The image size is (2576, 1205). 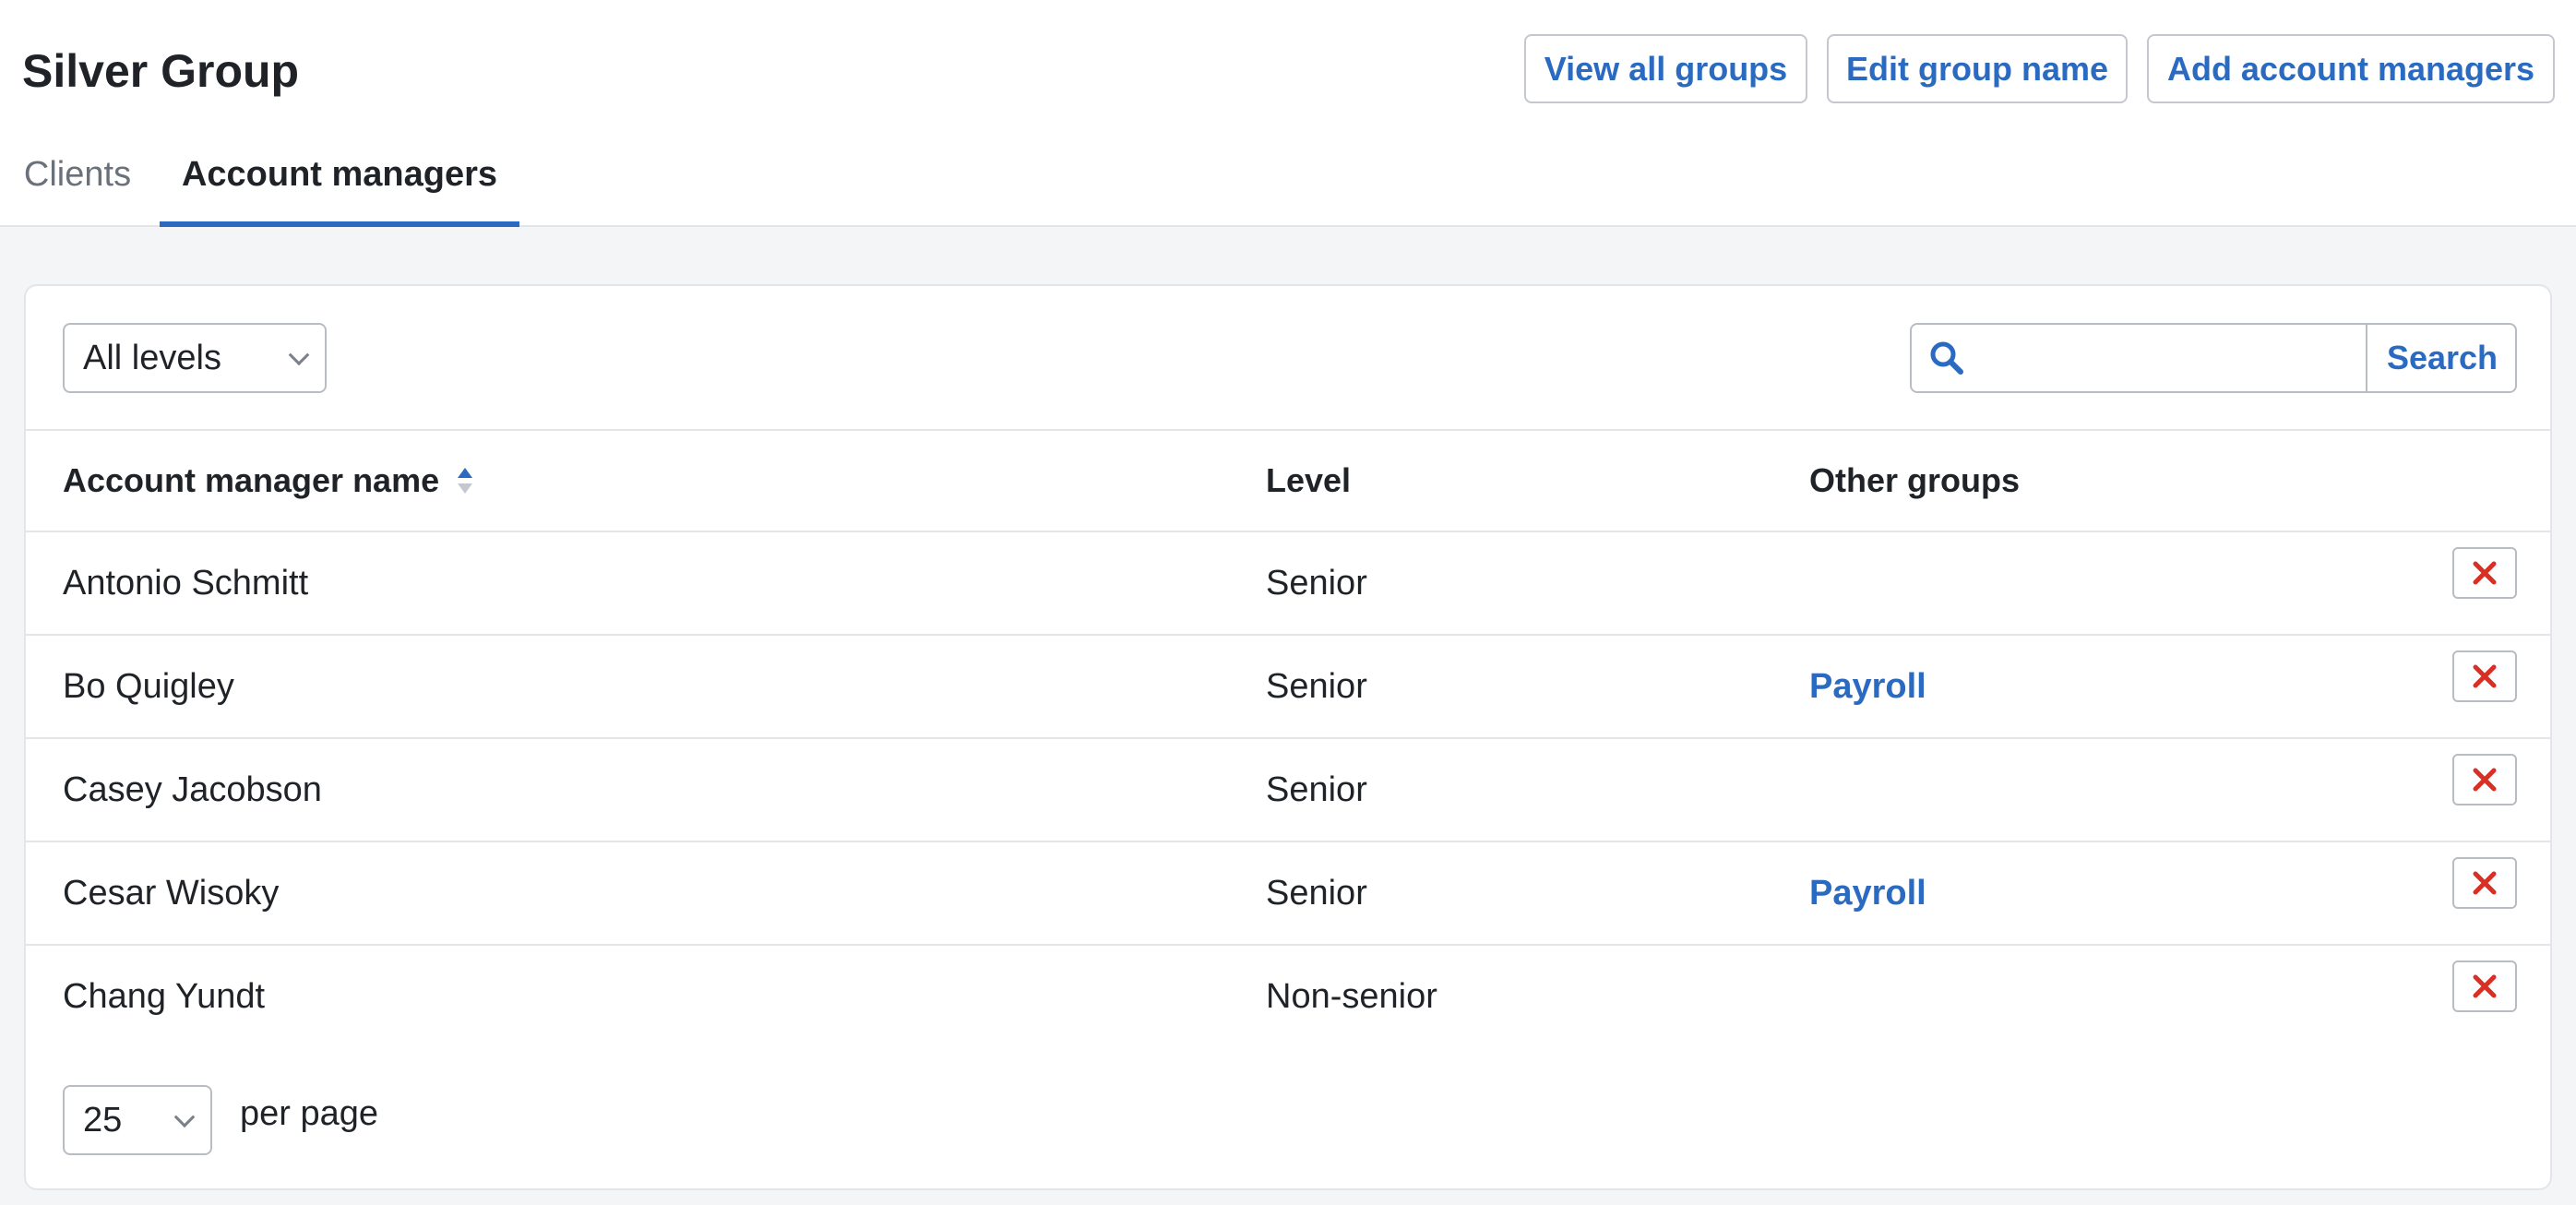 What do you see at coordinates (465, 480) in the screenshot?
I see `sort-icon` at bounding box center [465, 480].